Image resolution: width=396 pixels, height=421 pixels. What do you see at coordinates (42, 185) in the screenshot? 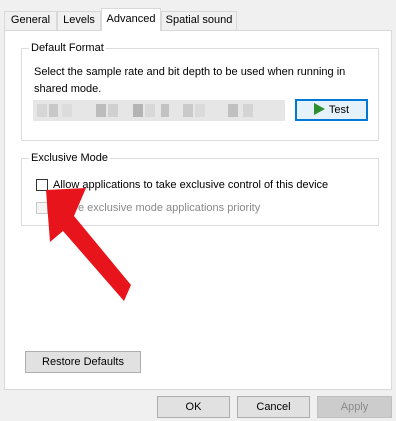
I see `allow-exclusive-checkbox` at bounding box center [42, 185].